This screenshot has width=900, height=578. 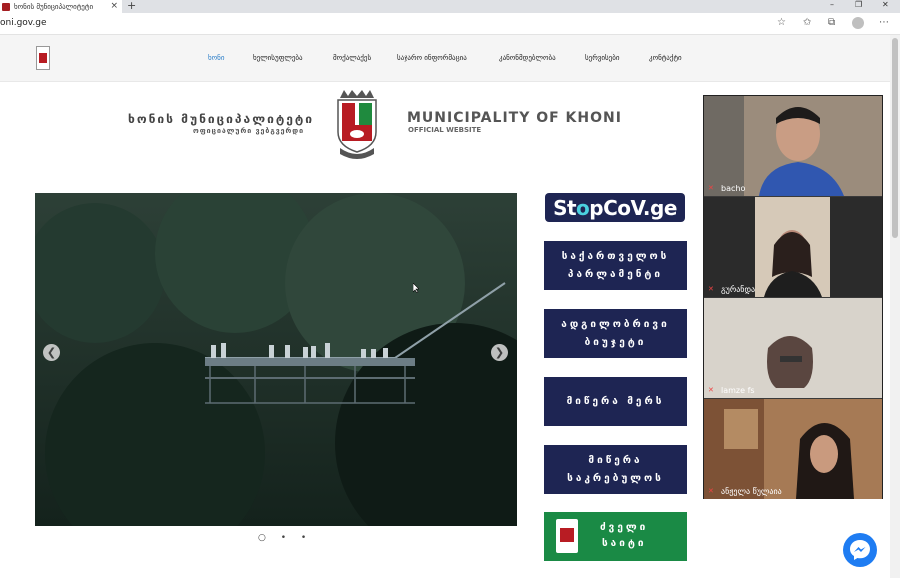 I want to click on parliament-line2: პარლამენტი, so click(x=615, y=274).